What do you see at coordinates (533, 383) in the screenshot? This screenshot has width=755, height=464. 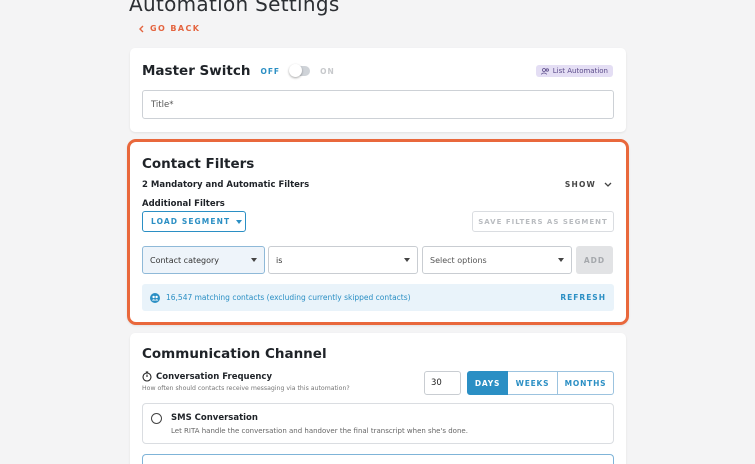 I see `unit-weeks-button: WEEKS` at bounding box center [533, 383].